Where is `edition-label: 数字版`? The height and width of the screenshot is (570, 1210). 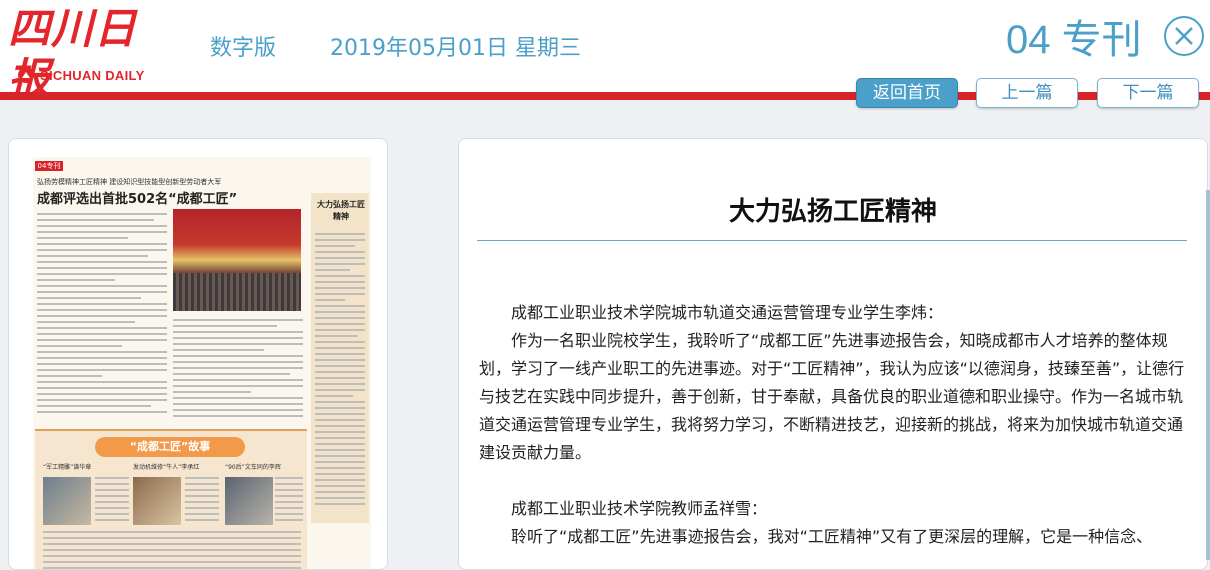
edition-label: 数字版 is located at coordinates (243, 48).